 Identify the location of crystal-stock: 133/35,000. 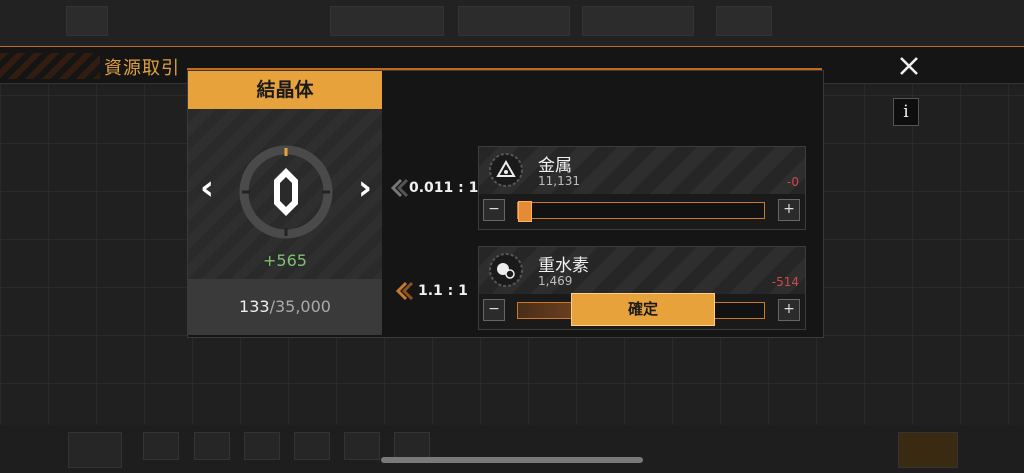
(285, 307).